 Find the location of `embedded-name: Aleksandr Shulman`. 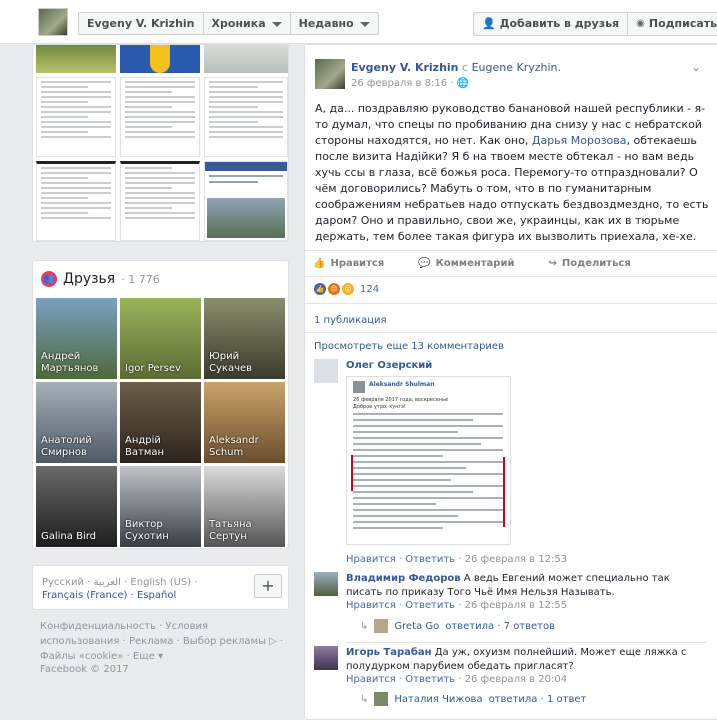

embedded-name: Aleksandr Shulman is located at coordinates (402, 384).